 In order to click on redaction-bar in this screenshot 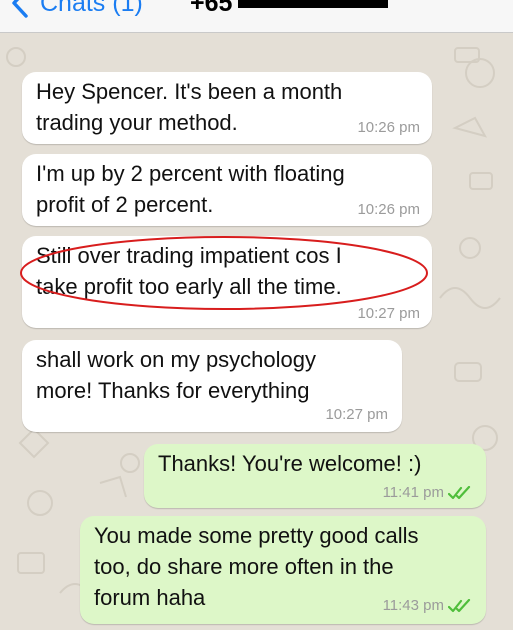, I will do `click(313, 4)`.